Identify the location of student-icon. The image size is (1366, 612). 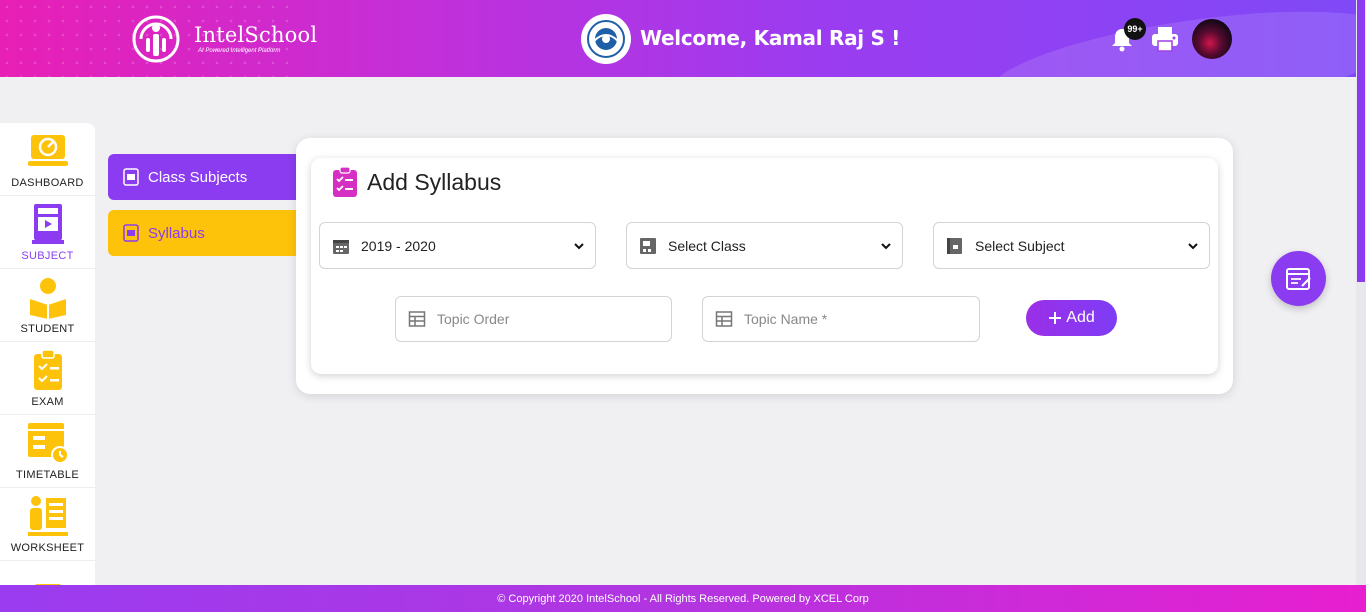
(47, 298).